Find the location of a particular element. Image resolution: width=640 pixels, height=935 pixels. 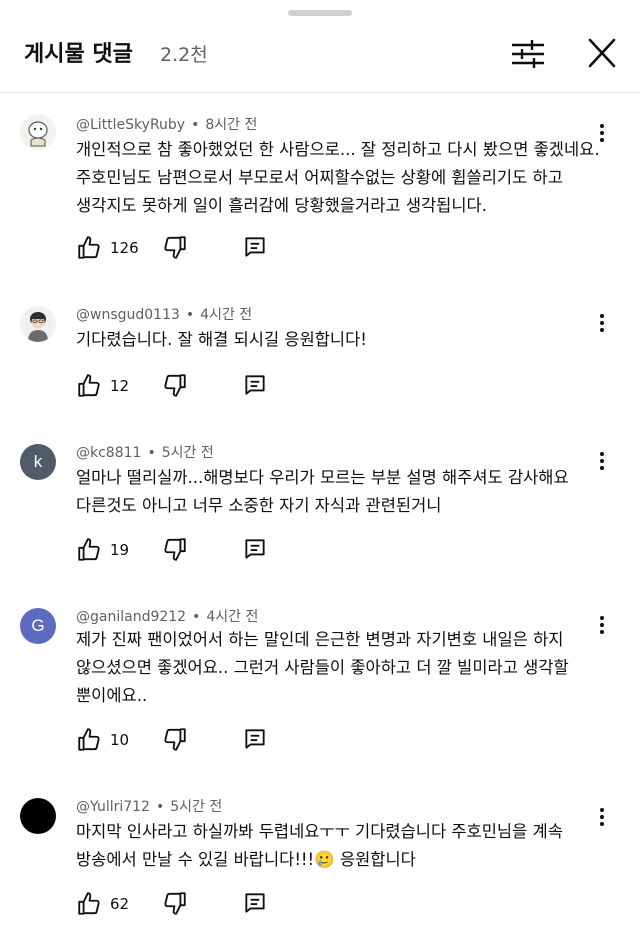

author-name: @ganiland9212 is located at coordinates (131, 617).